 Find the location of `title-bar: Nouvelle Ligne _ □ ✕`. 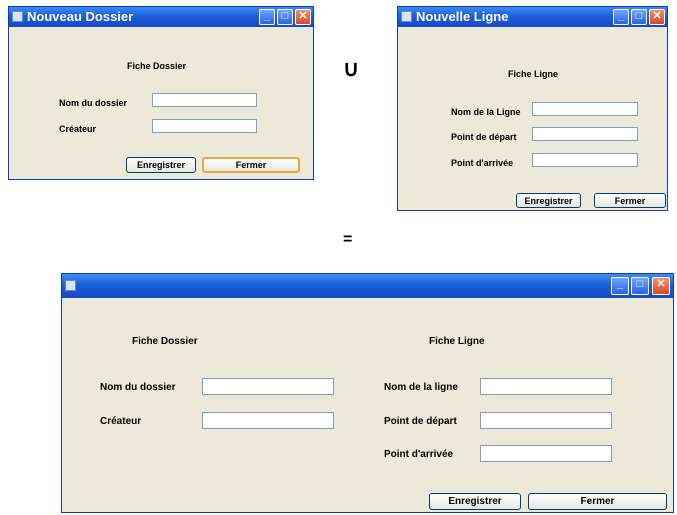

title-bar: Nouvelle Ligne _ □ ✕ is located at coordinates (532, 17).